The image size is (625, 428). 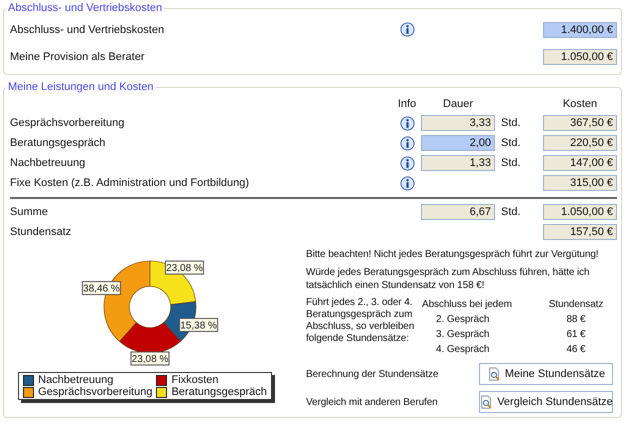 What do you see at coordinates (576, 349) in the screenshot?
I see `table-cell-text: 46 €` at bounding box center [576, 349].